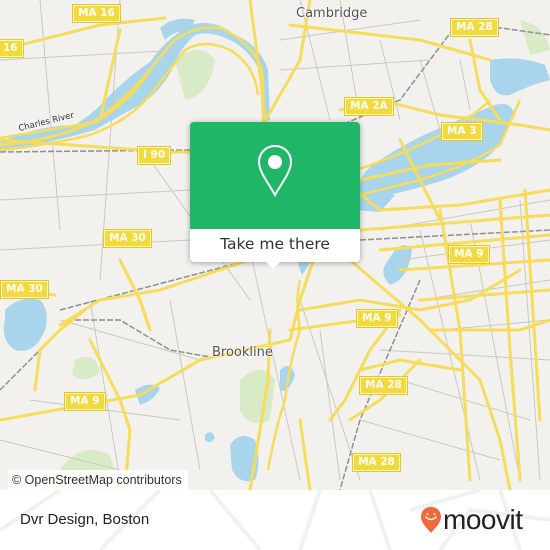  What do you see at coordinates (154, 155) in the screenshot?
I see `route-shield-i90: I 90` at bounding box center [154, 155].